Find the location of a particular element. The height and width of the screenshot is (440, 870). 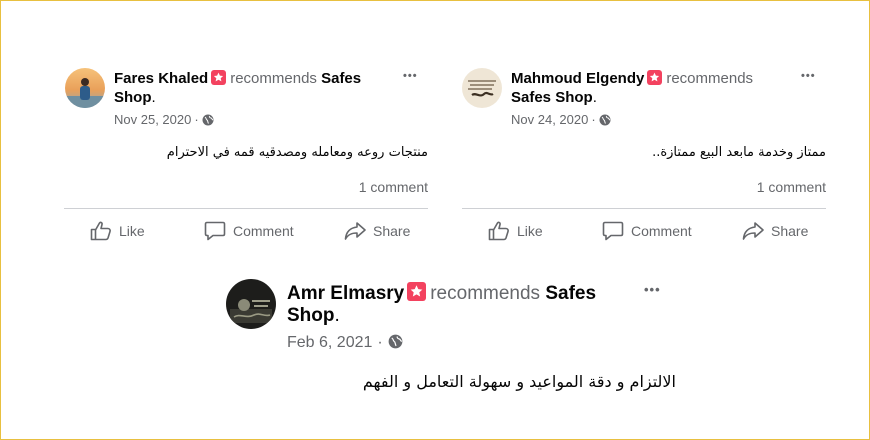

author-name: Mahmoud Elgendy is located at coordinates (577, 78).